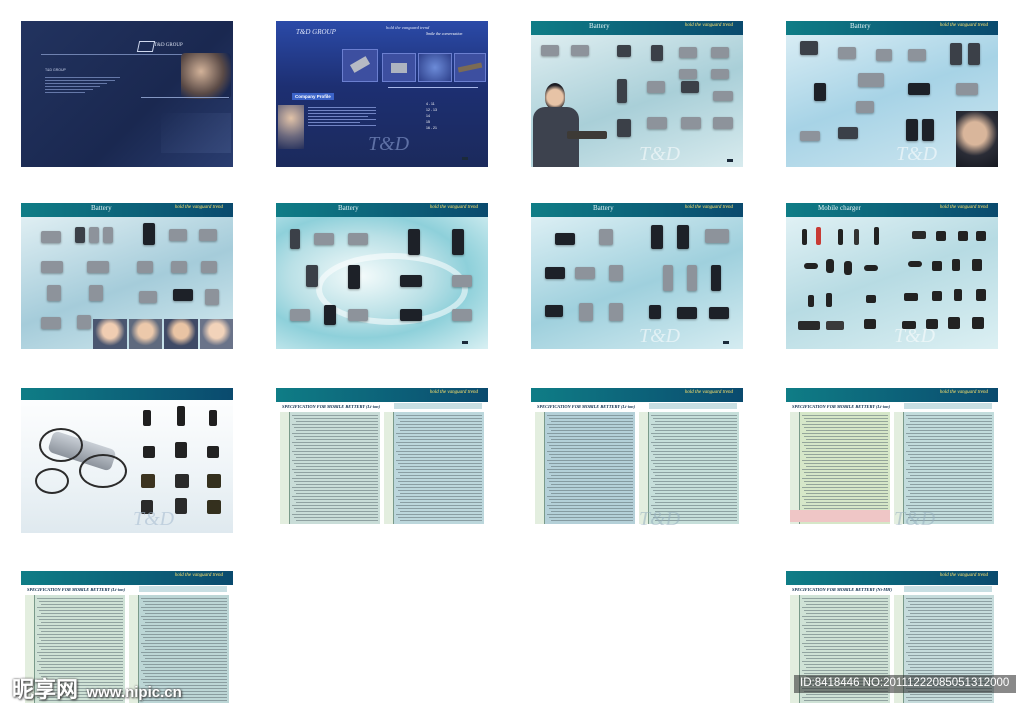  I want to click on profile-group-name: T&D GROUP, so click(316, 32).